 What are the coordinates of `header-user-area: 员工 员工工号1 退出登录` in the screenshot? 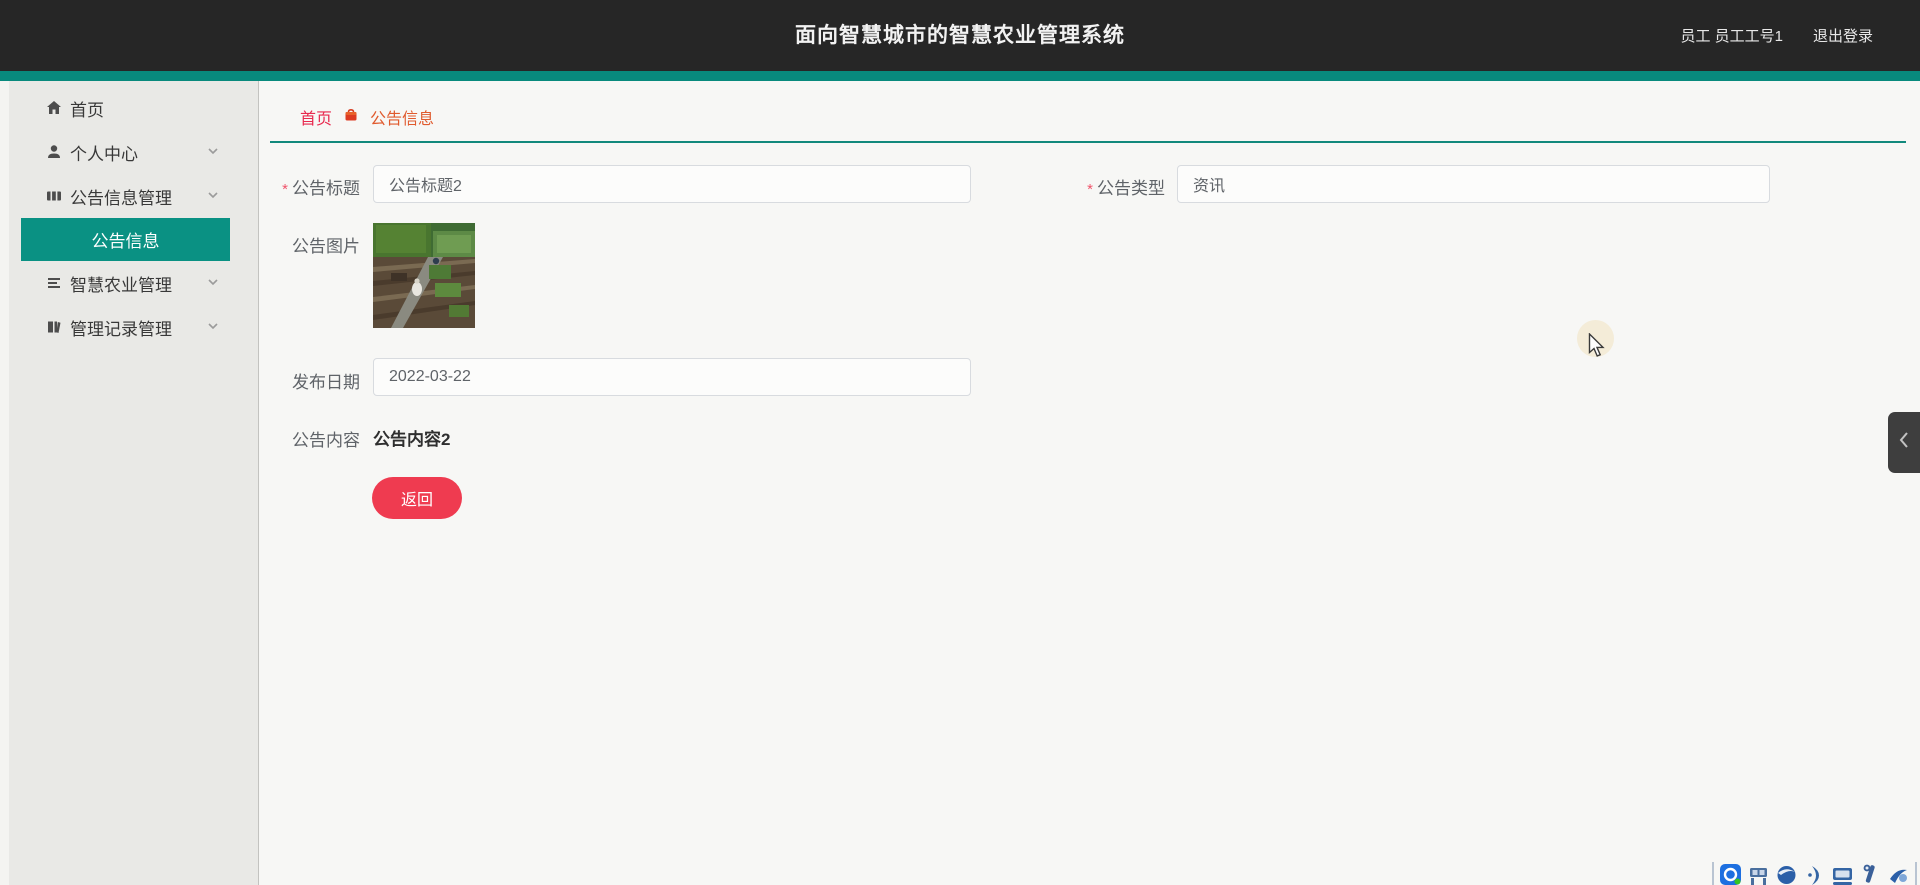 It's located at (1776, 35).